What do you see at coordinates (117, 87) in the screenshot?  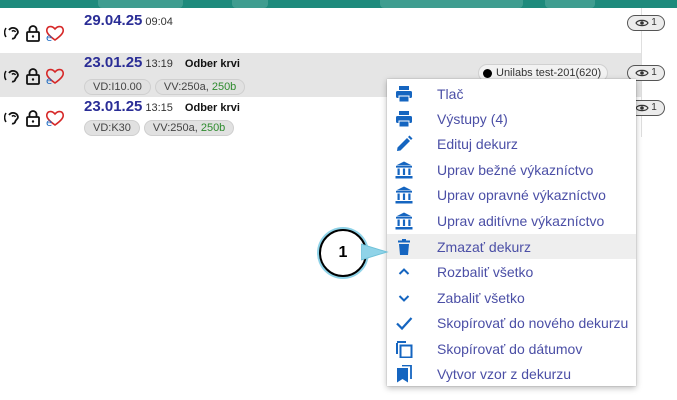 I see `diagnosis-chip: VD:I10.00` at bounding box center [117, 87].